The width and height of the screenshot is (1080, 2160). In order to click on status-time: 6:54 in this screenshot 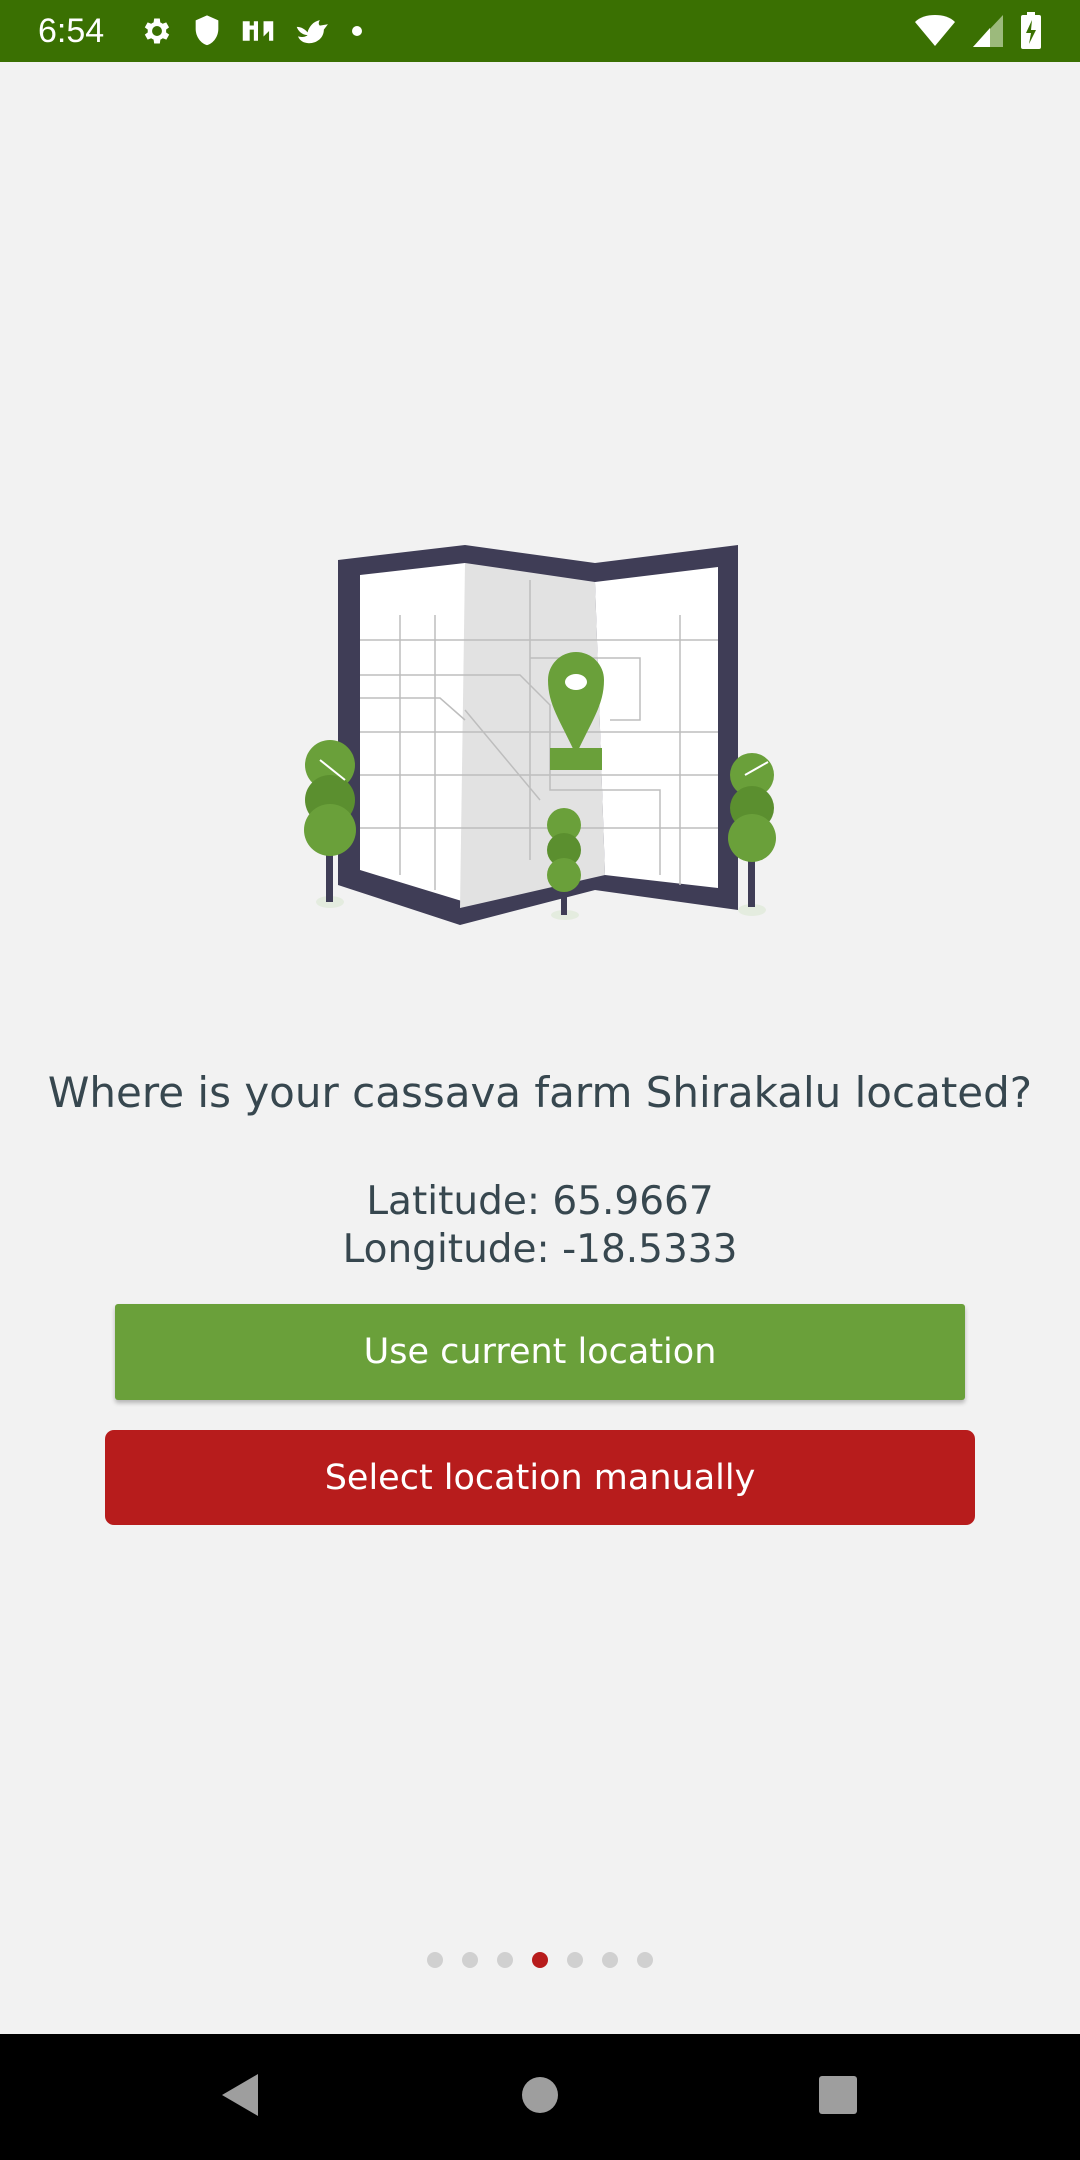, I will do `click(71, 31)`.